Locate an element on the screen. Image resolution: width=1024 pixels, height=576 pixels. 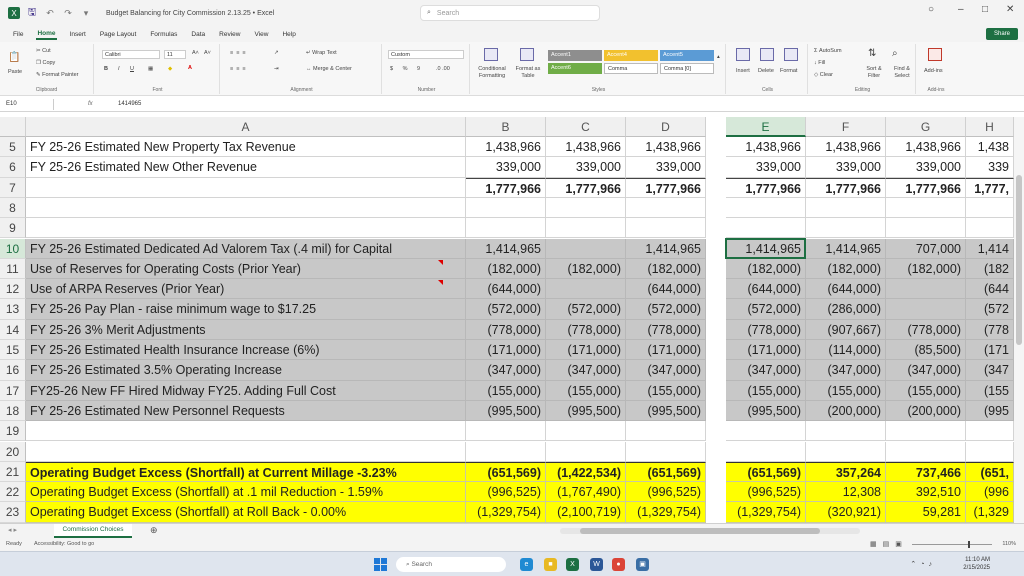
cell-label: FY 25-26 Estimated New Other Revenue is located at coordinates (246, 167).